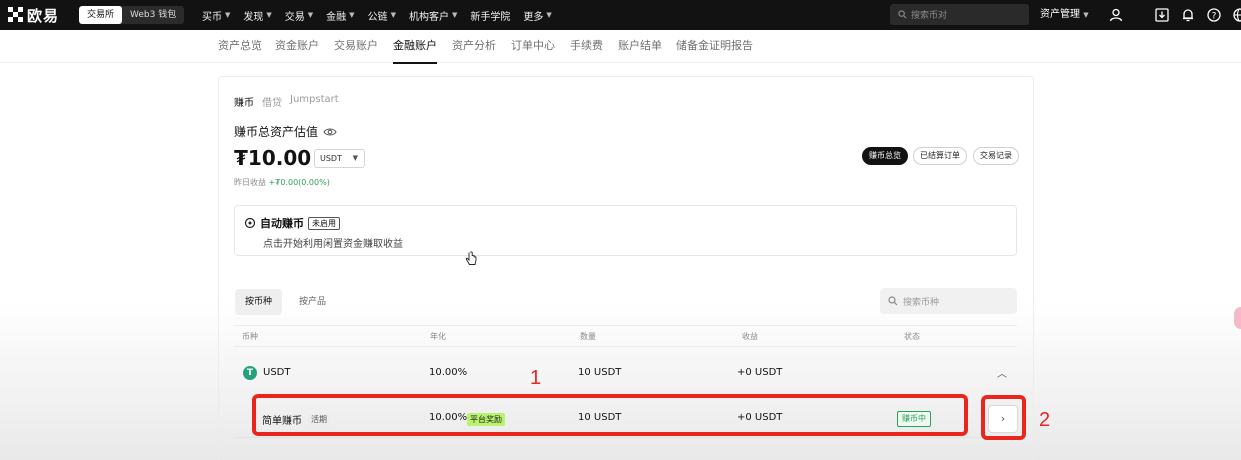 This screenshot has width=1241, height=460. What do you see at coordinates (940, 156) in the screenshot?
I see `settled-orders-button: 已结算订单` at bounding box center [940, 156].